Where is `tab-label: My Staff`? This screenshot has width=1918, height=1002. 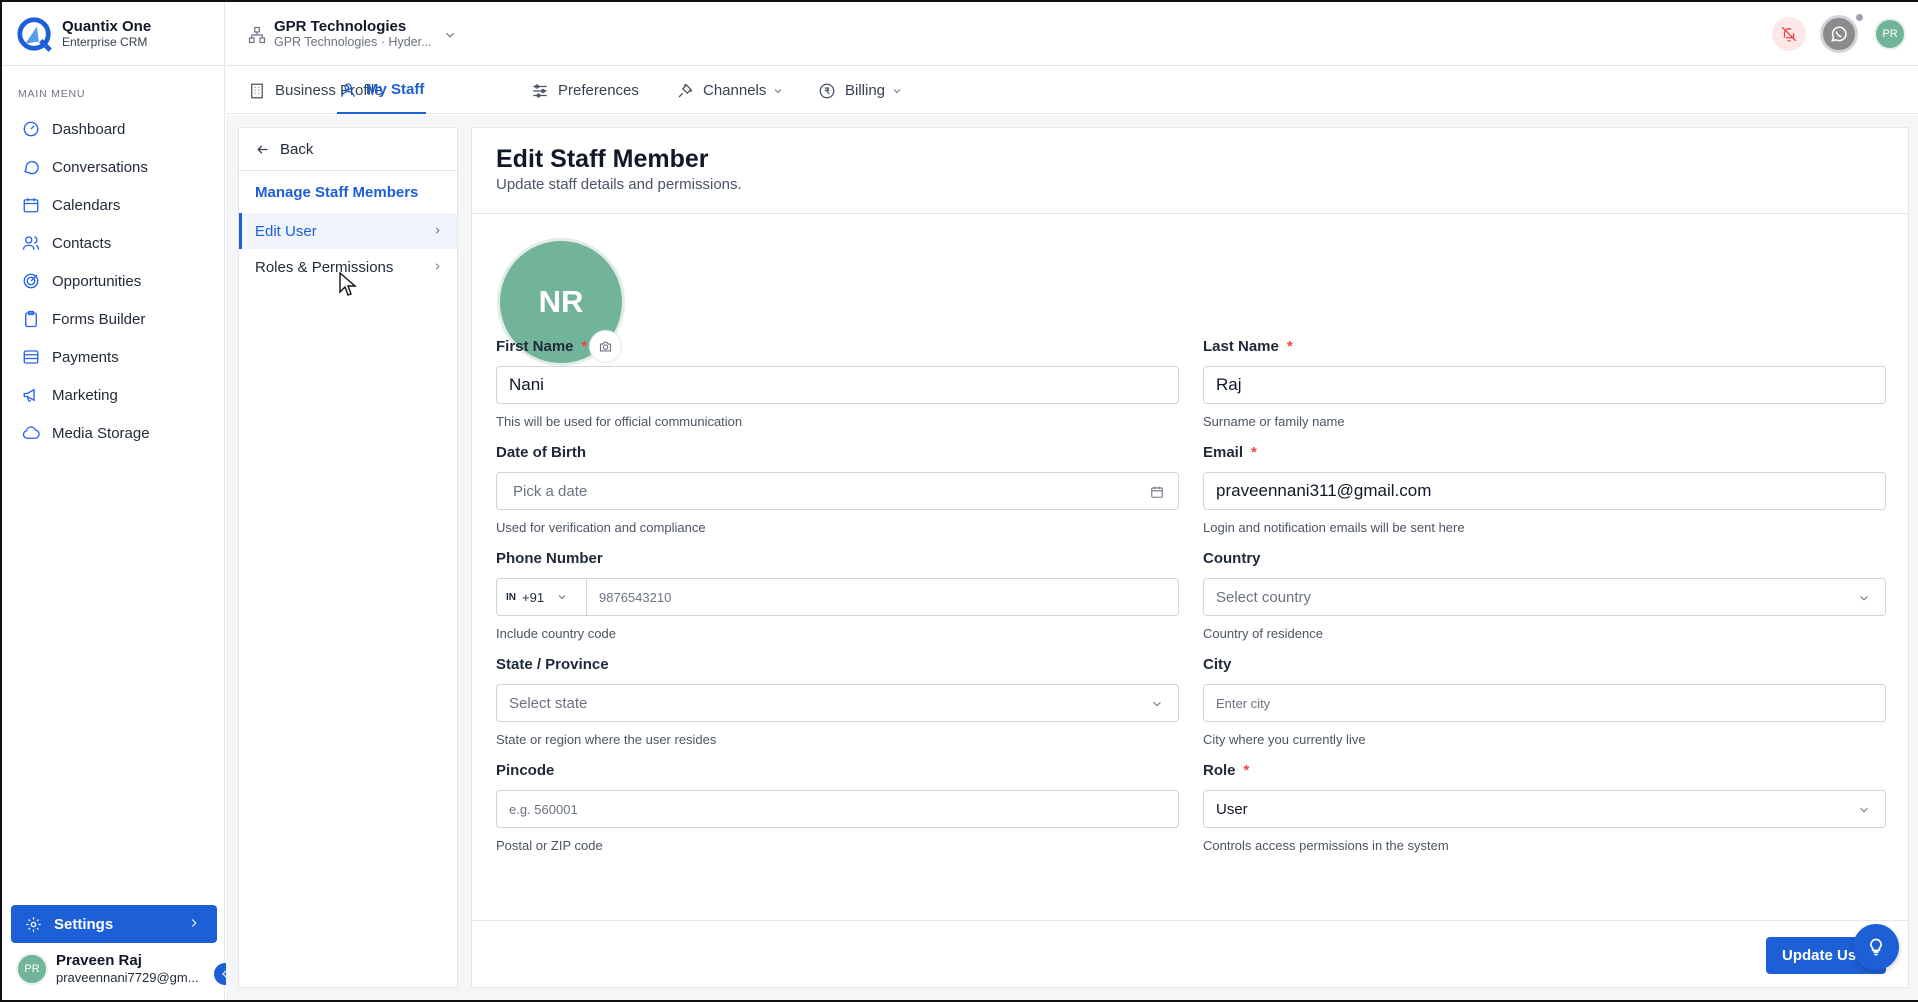 tab-label: My Staff is located at coordinates (395, 89).